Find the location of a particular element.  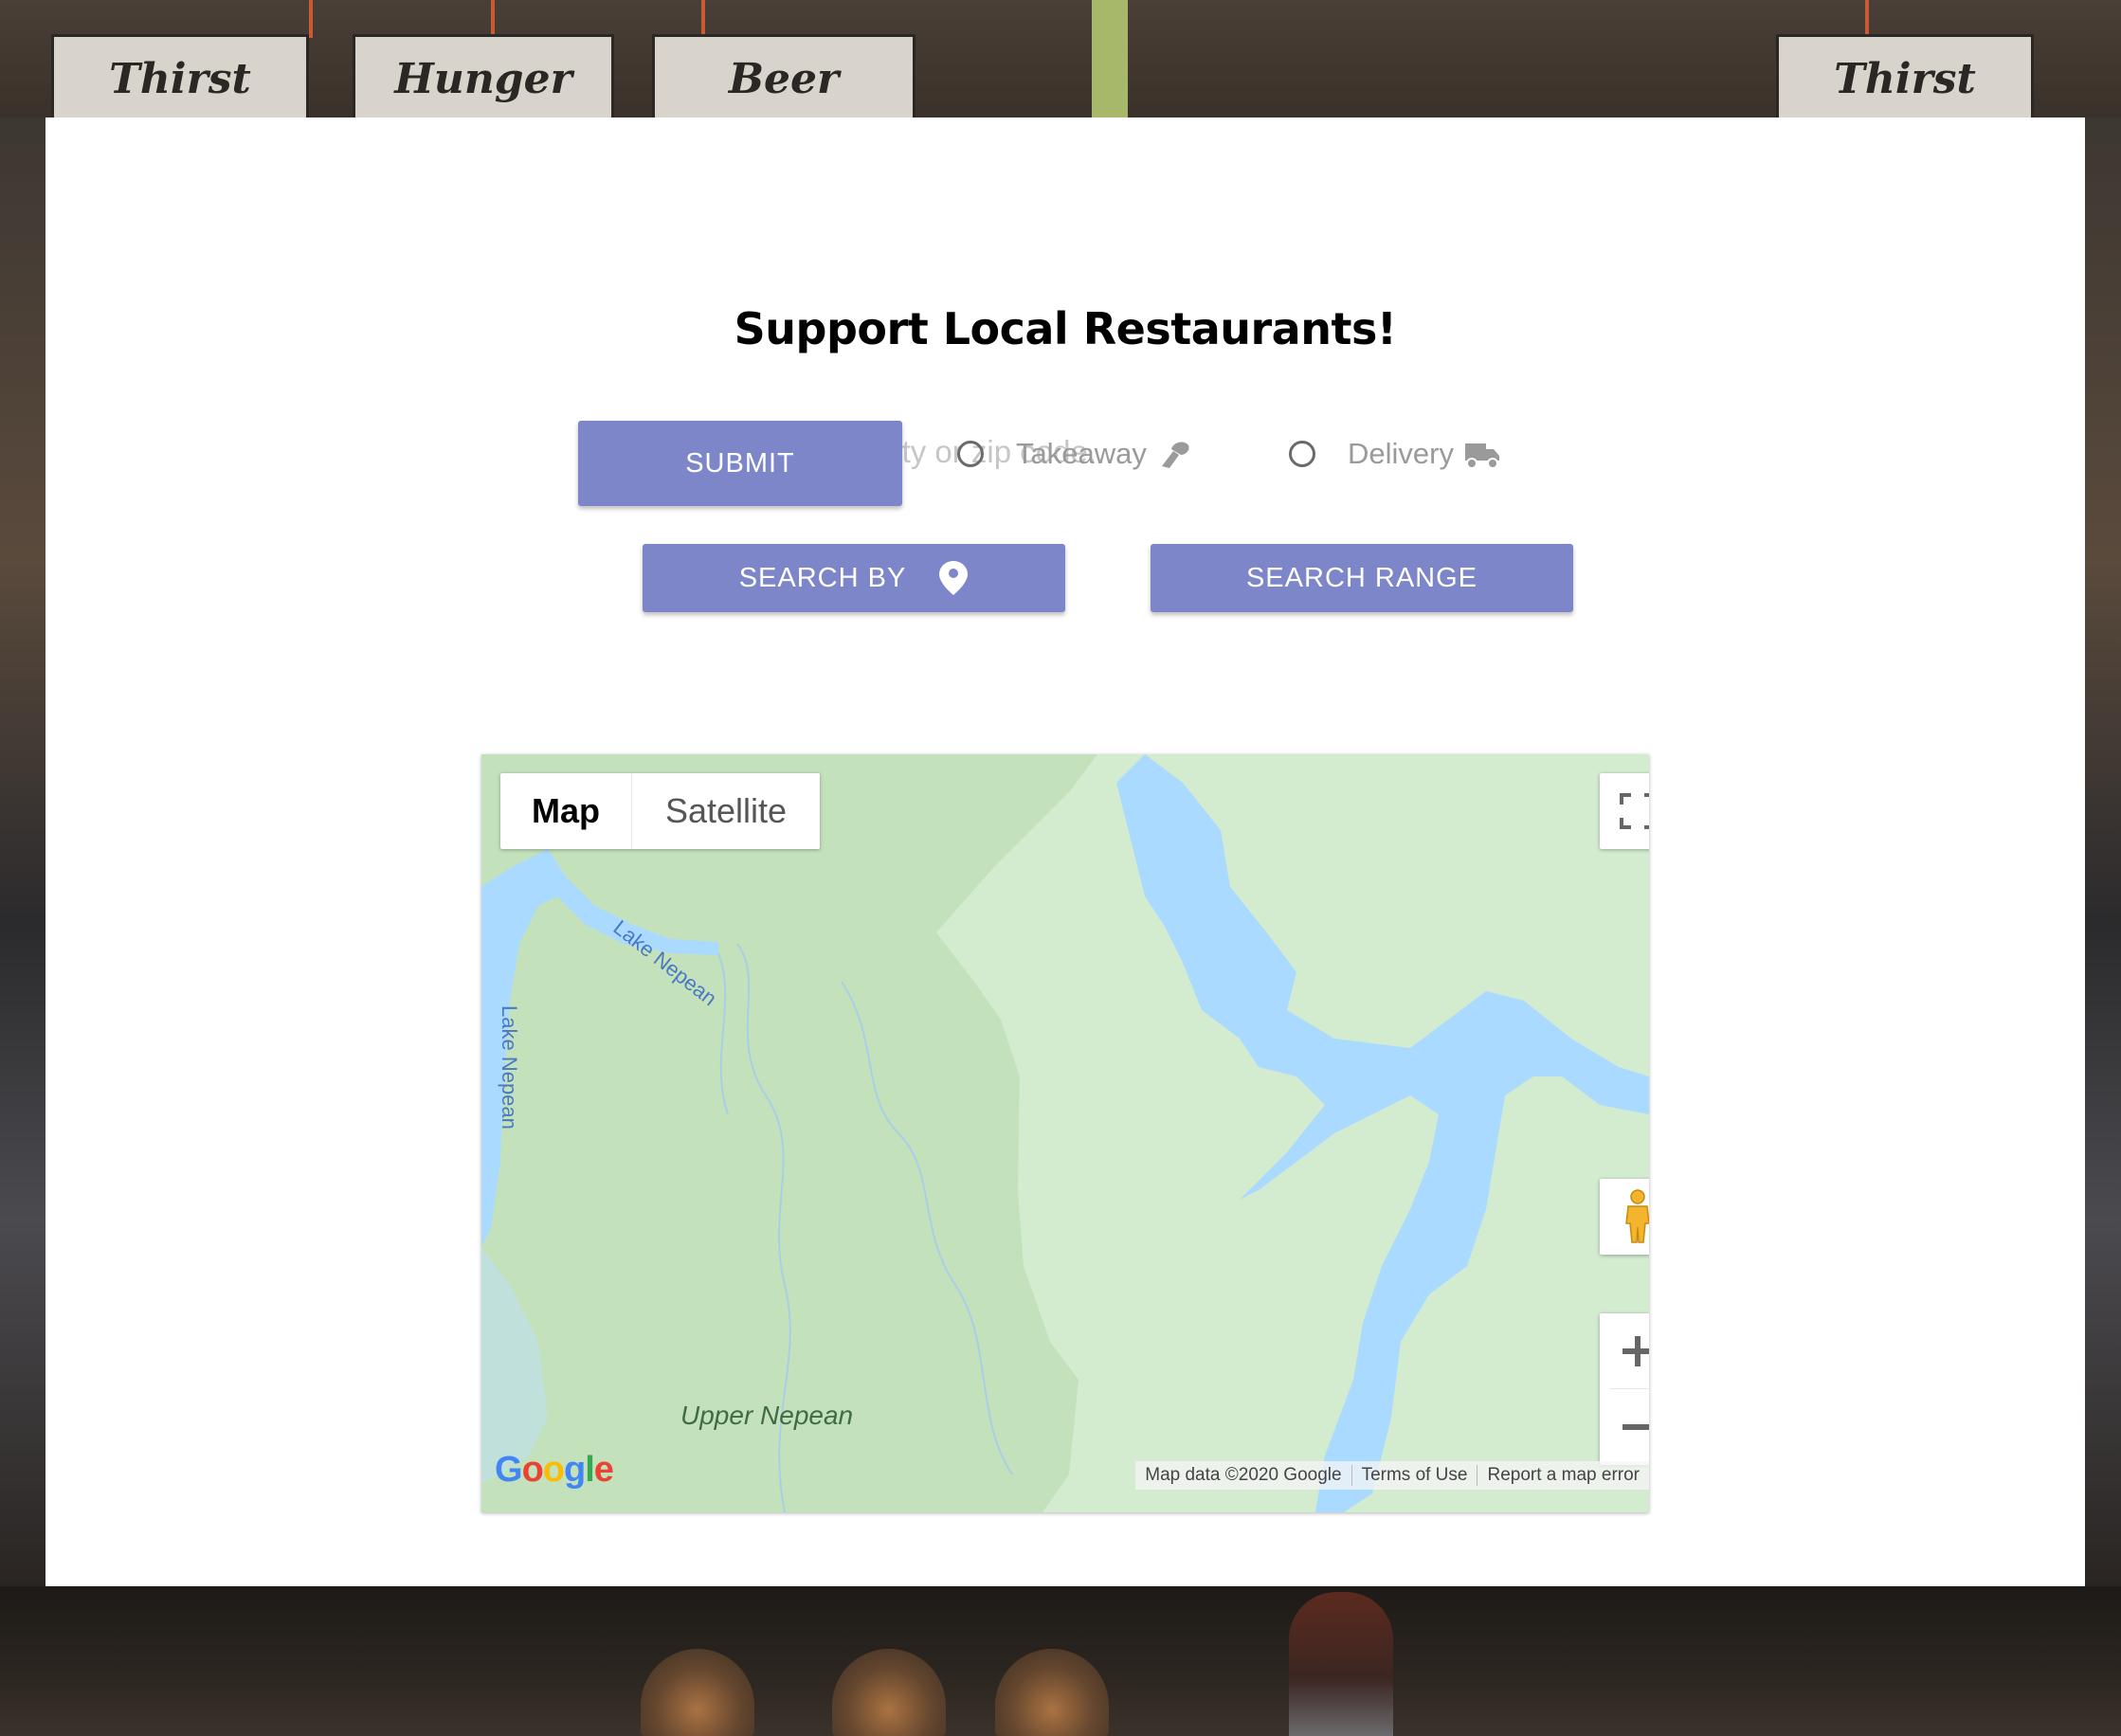

background-right-edge is located at coordinates (2102, 852).